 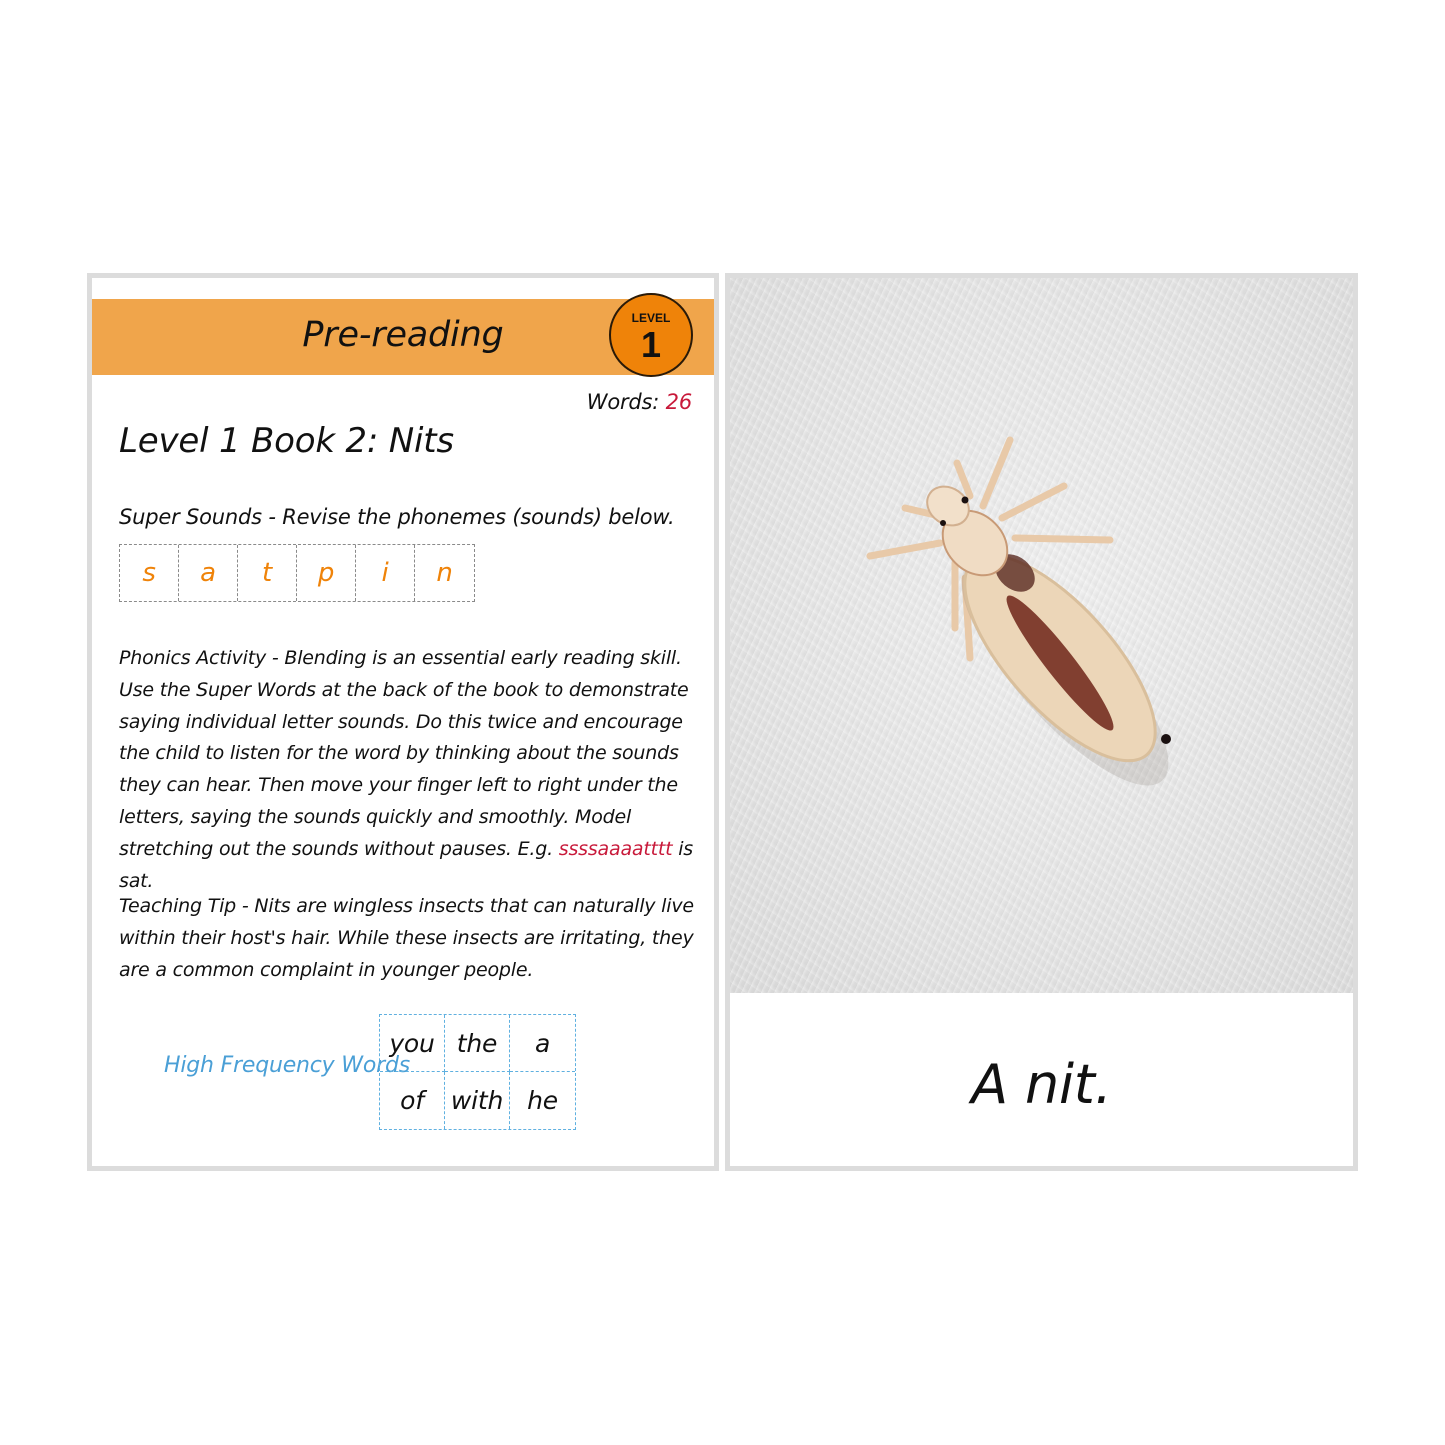 I want to click on hfw-cell: of, so click(x=412, y=1100).